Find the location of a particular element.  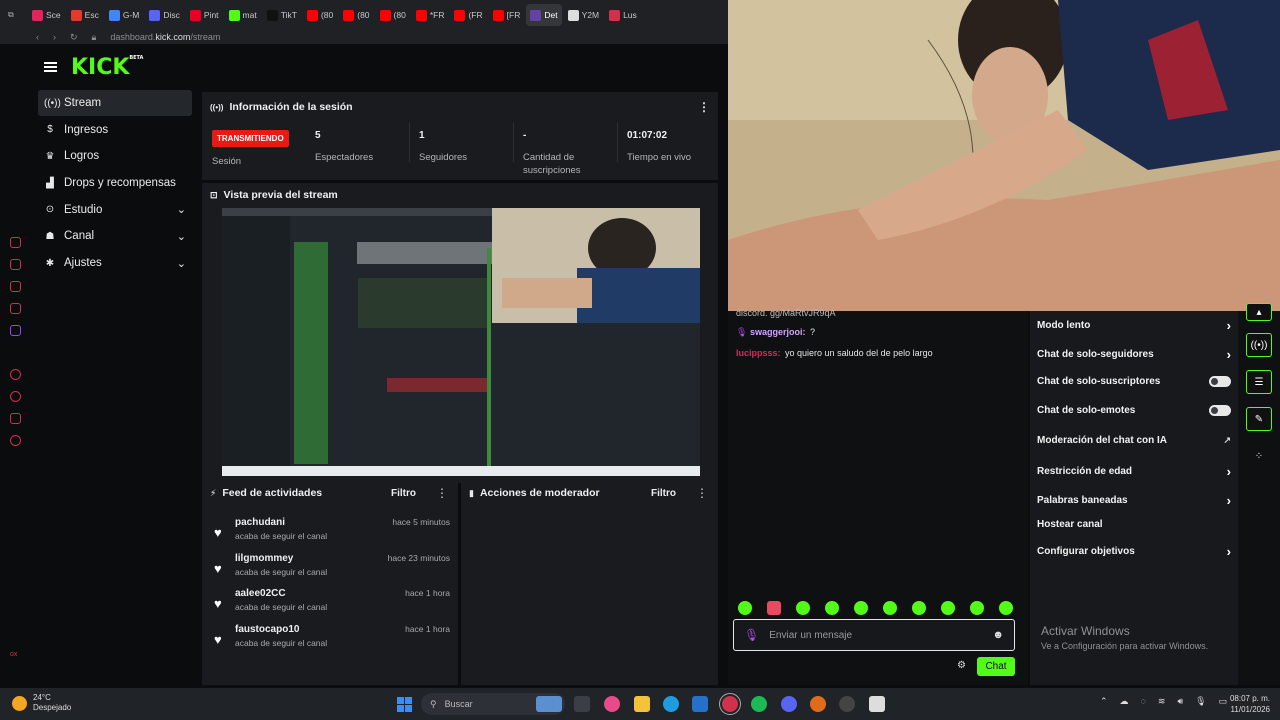

chat-input is located at coordinates (876, 635).